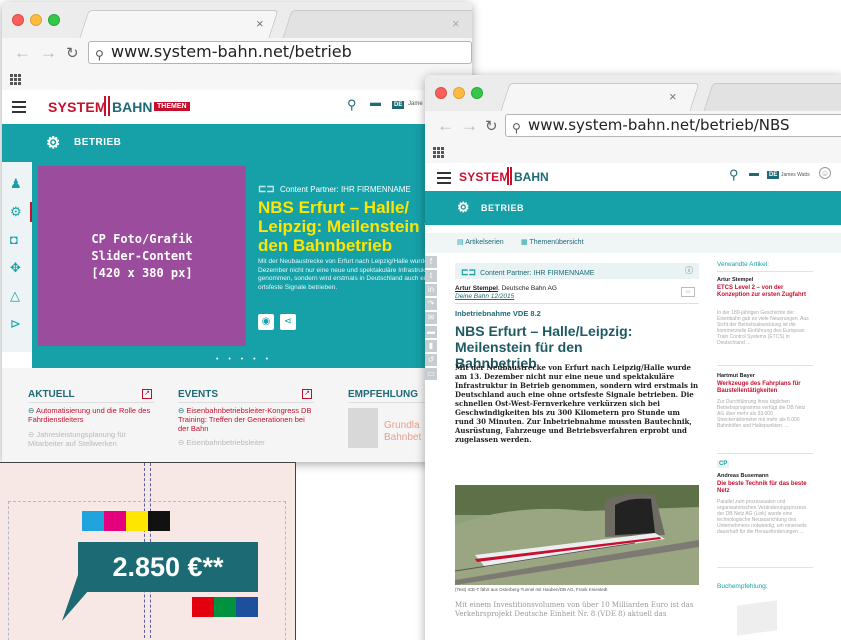 The image size is (841, 640). What do you see at coordinates (431, 346) in the screenshot?
I see `bookmark-icon: ▮` at bounding box center [431, 346].